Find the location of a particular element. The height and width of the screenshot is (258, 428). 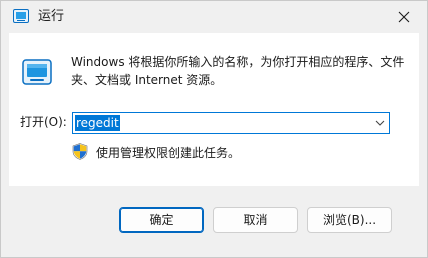

uac-shield-icon is located at coordinates (80, 151).